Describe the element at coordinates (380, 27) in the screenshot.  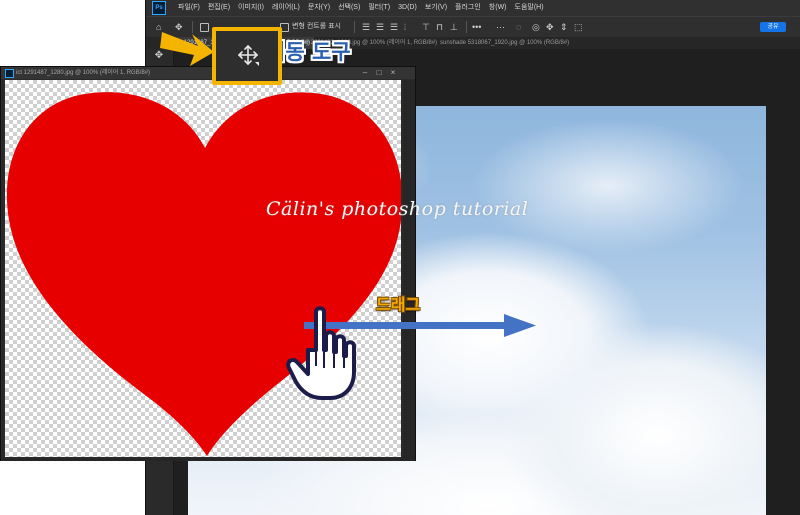
I see `align-center-icon: ☰` at that location.